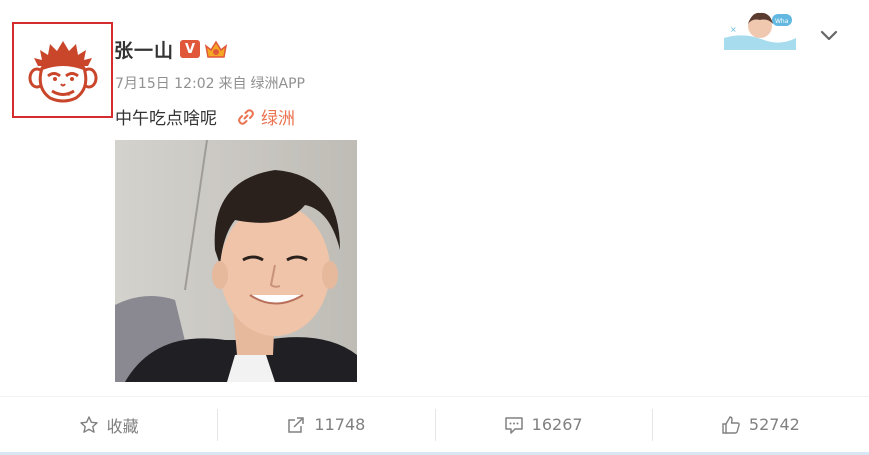  I want to click on thumbs-up-icon, so click(731, 424).